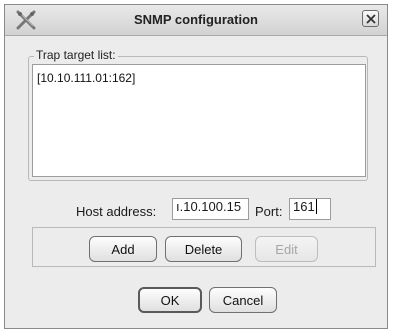 The height and width of the screenshot is (335, 393). What do you see at coordinates (86, 78) in the screenshot?
I see `list-item: [10.10.111.01:162]` at bounding box center [86, 78].